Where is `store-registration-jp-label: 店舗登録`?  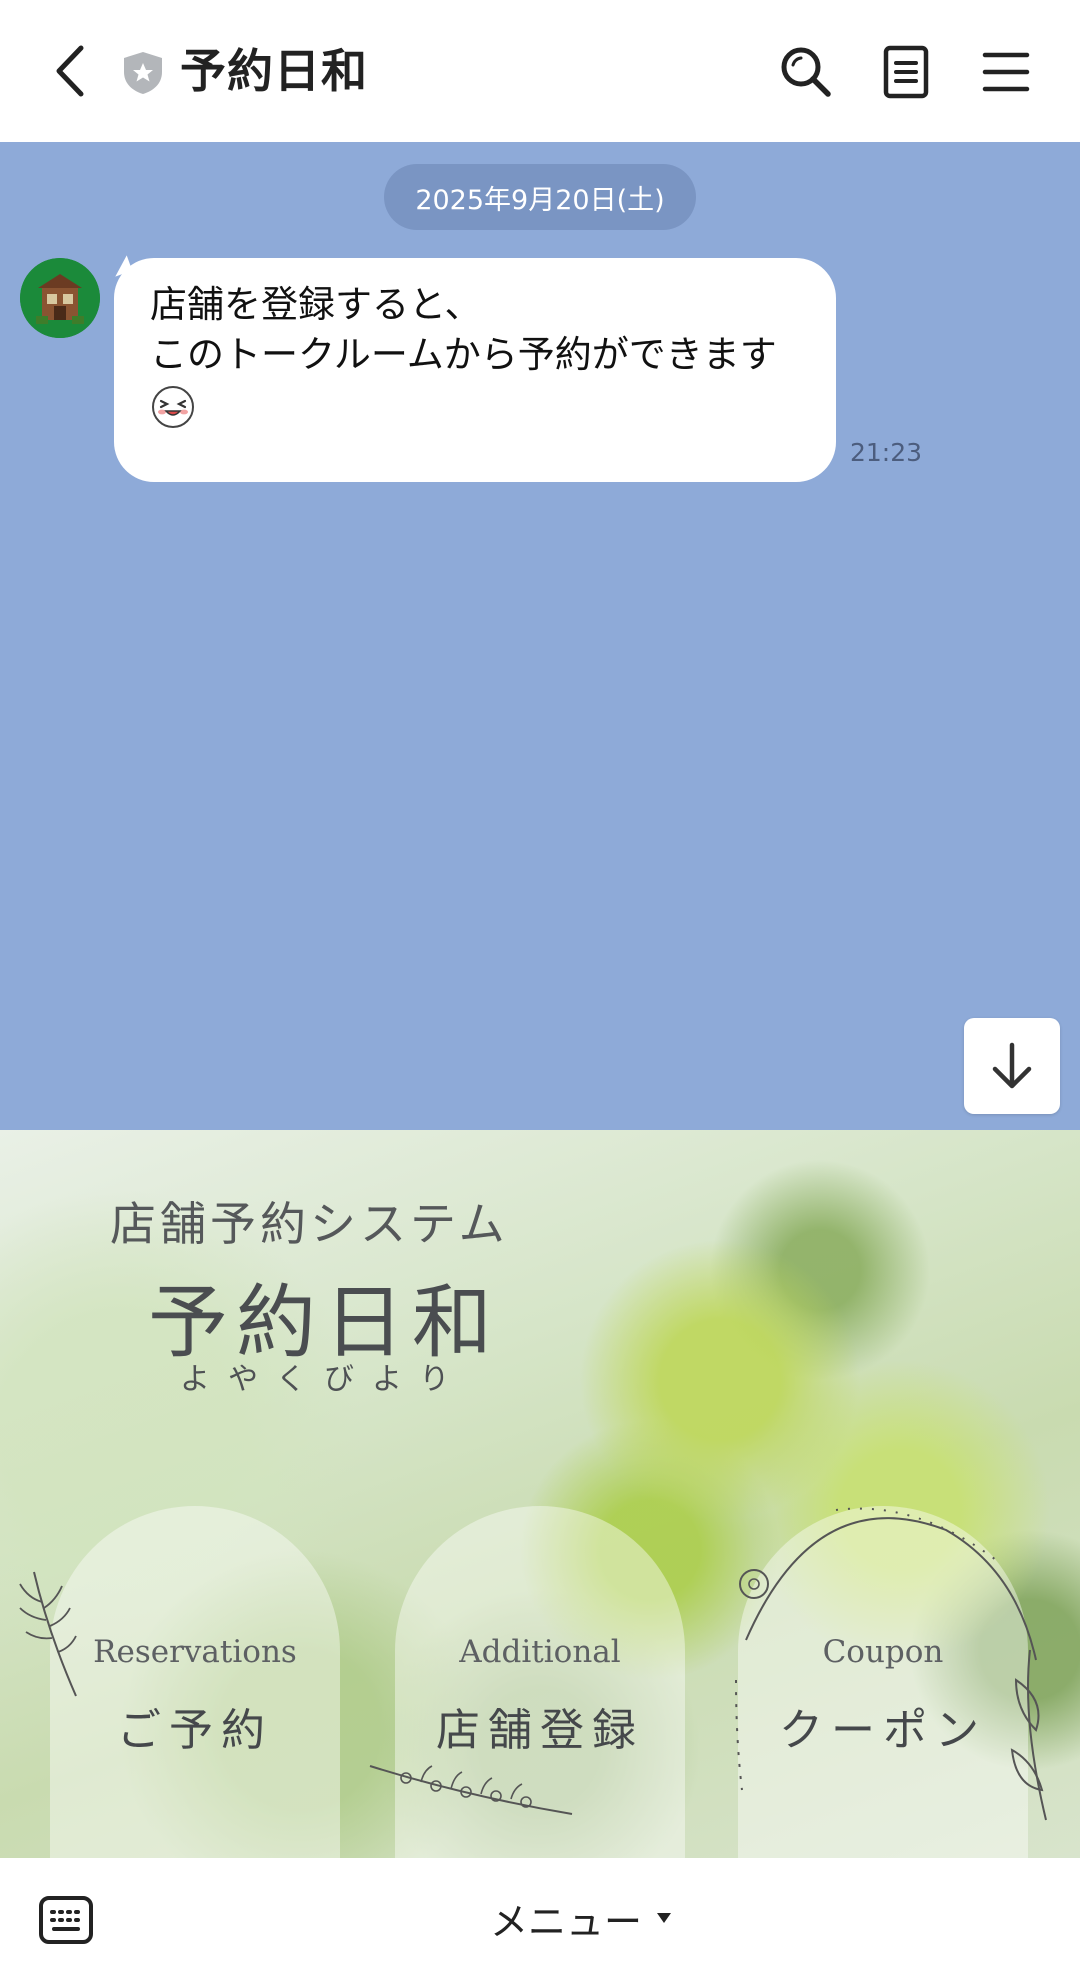
store-registration-jp-label: 店舗登録 is located at coordinates (540, 1730).